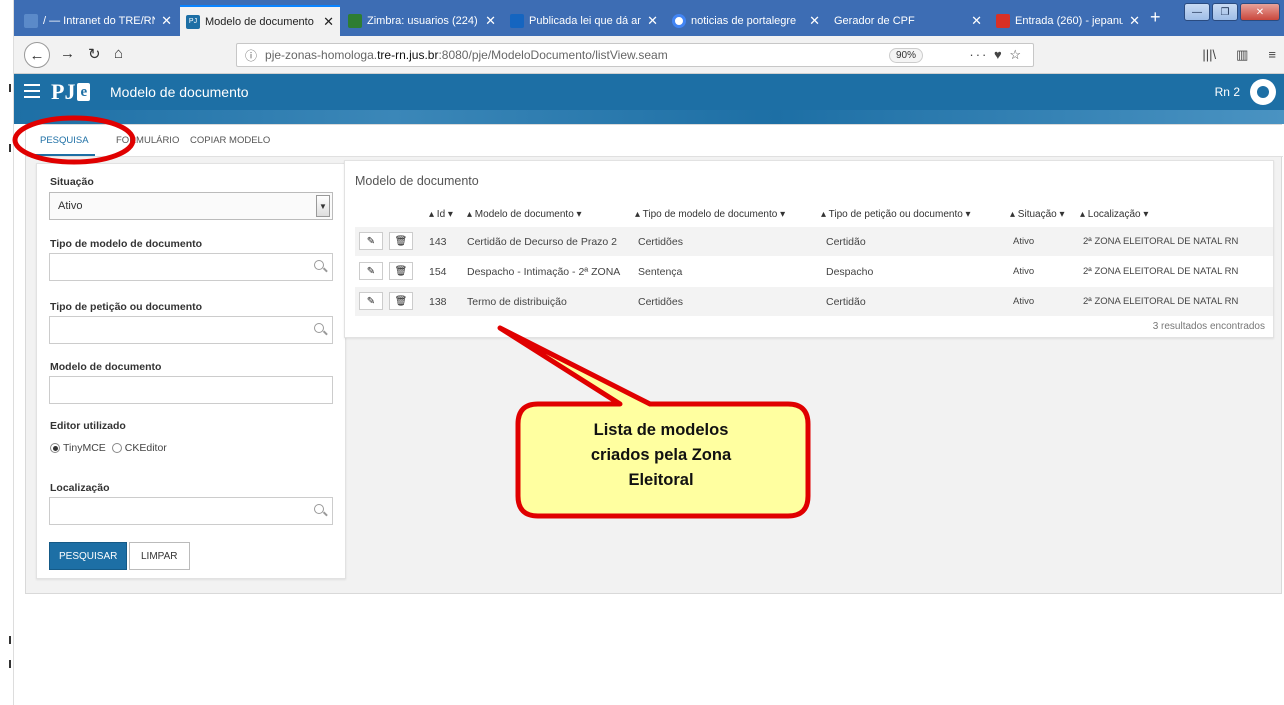  I want to click on browser-tab-gerador-cpf: Gerador de CPF ✕, so click(908, 20).